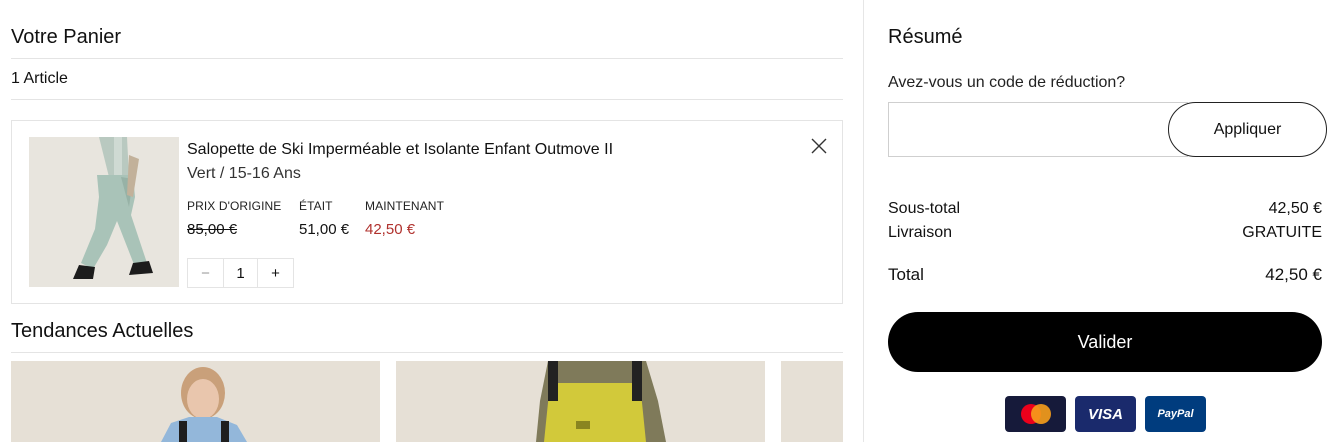 This screenshot has height=442, width=1331. Describe the element at coordinates (1105, 342) in the screenshot. I see `checkout-button: Valider` at that location.